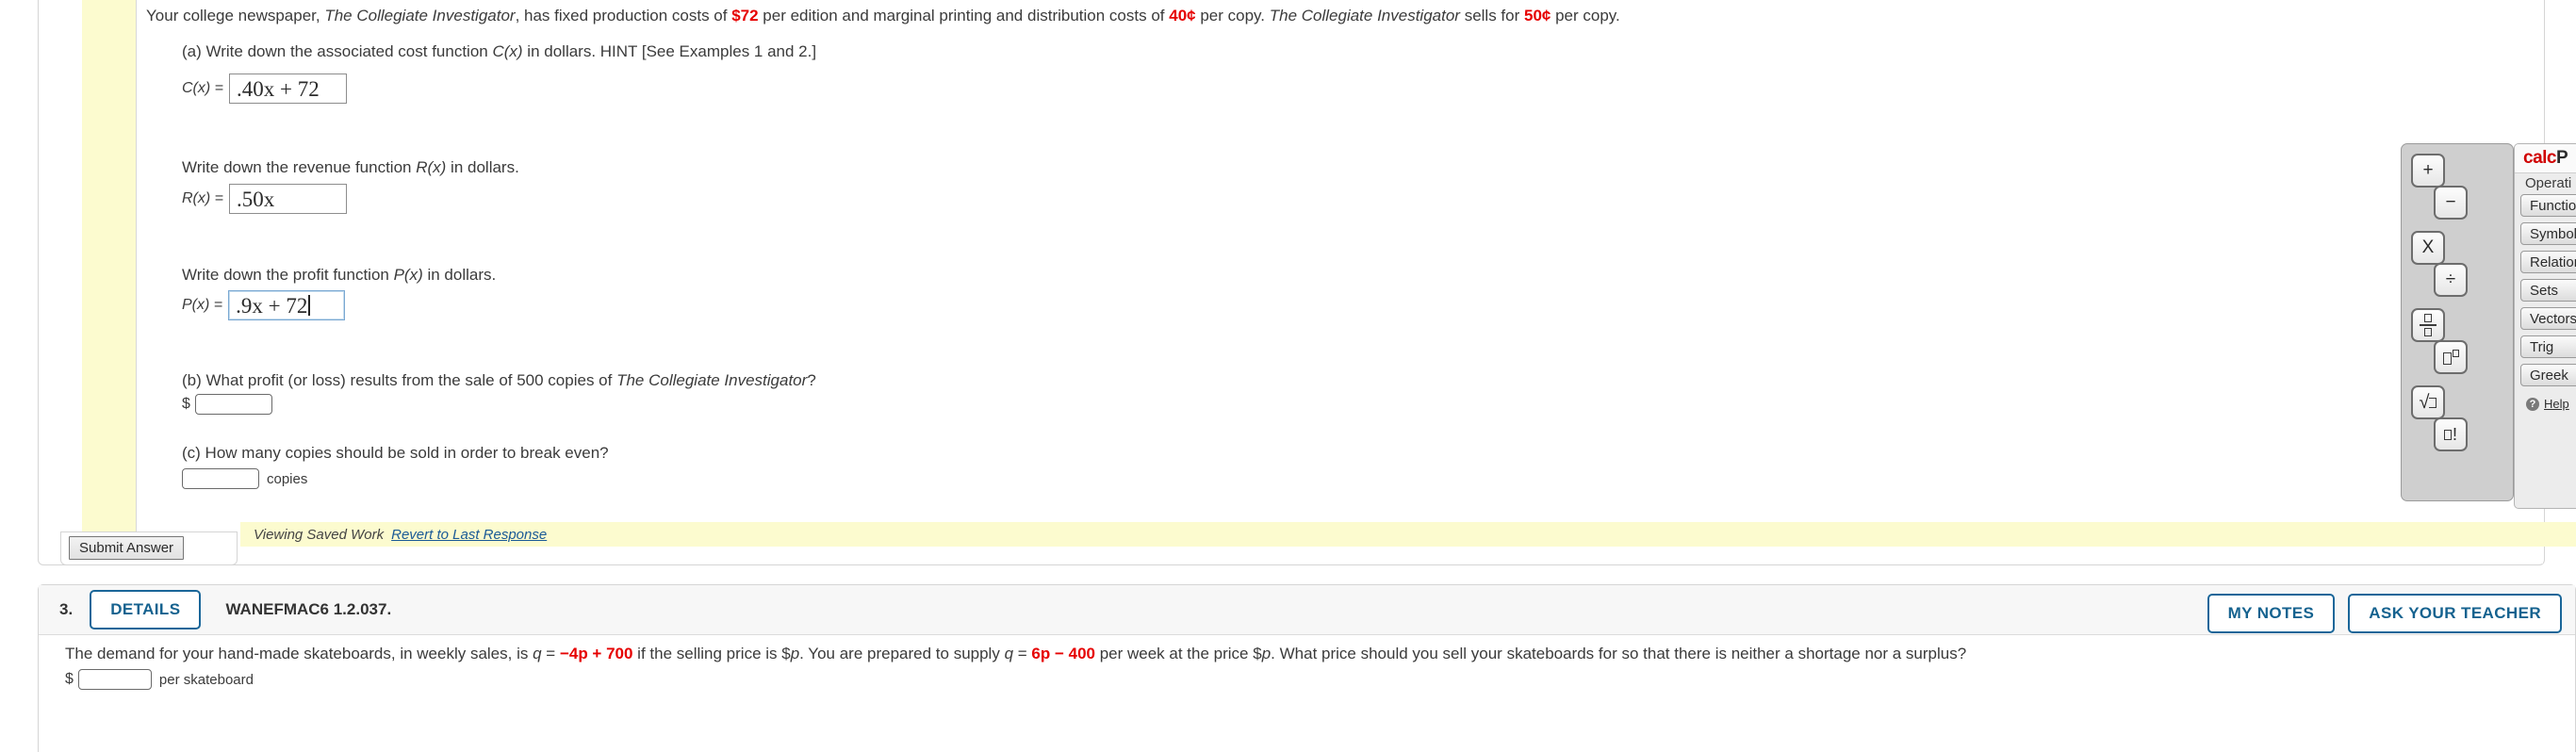  I want to click on profit-function-input: .9x + 72, so click(287, 305).